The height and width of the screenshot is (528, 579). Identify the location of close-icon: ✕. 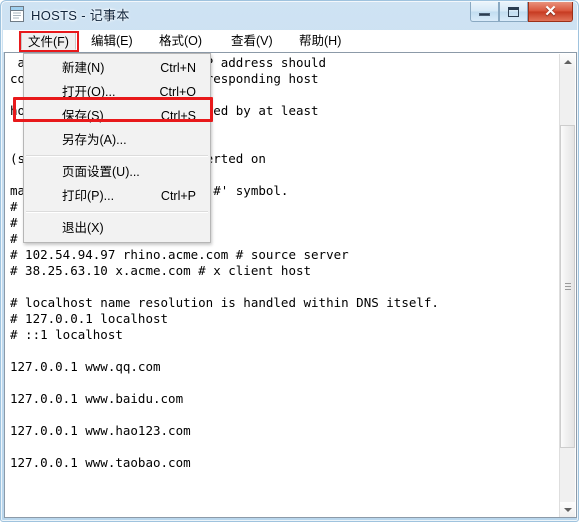
(550, 11).